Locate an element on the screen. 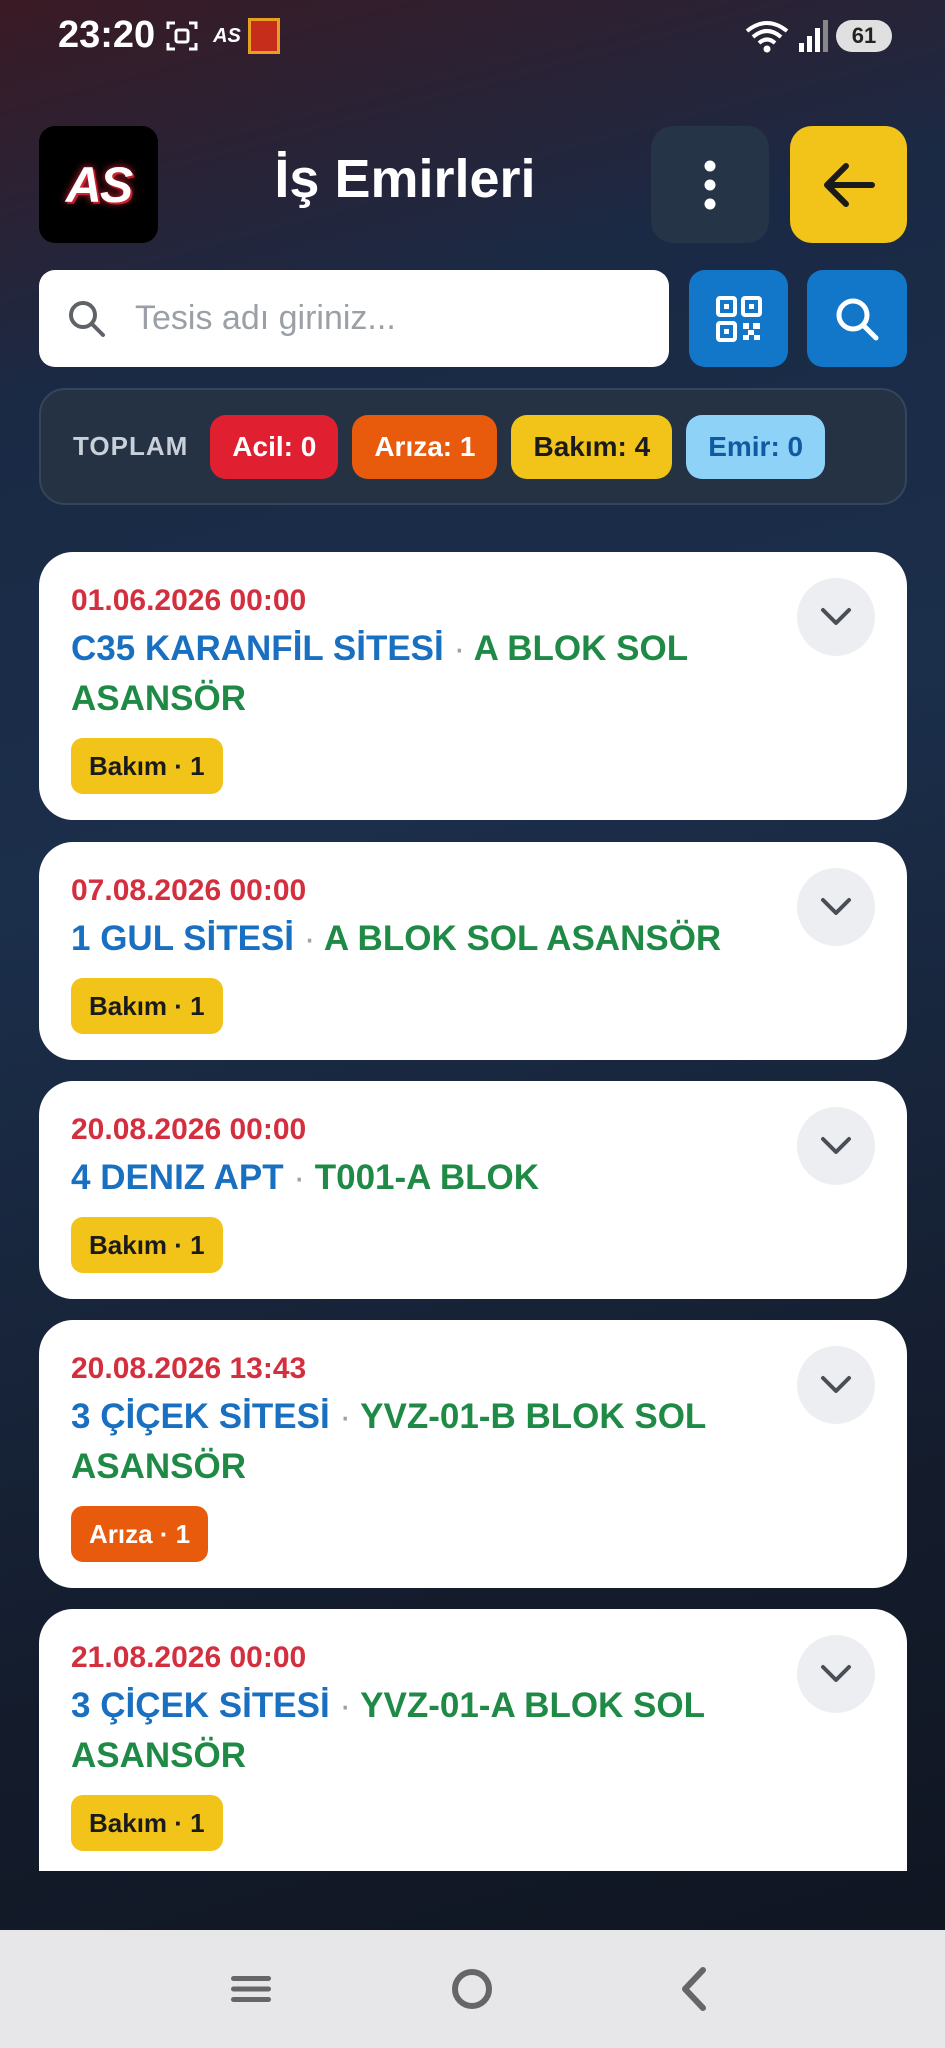  search-button is located at coordinates (857, 318).